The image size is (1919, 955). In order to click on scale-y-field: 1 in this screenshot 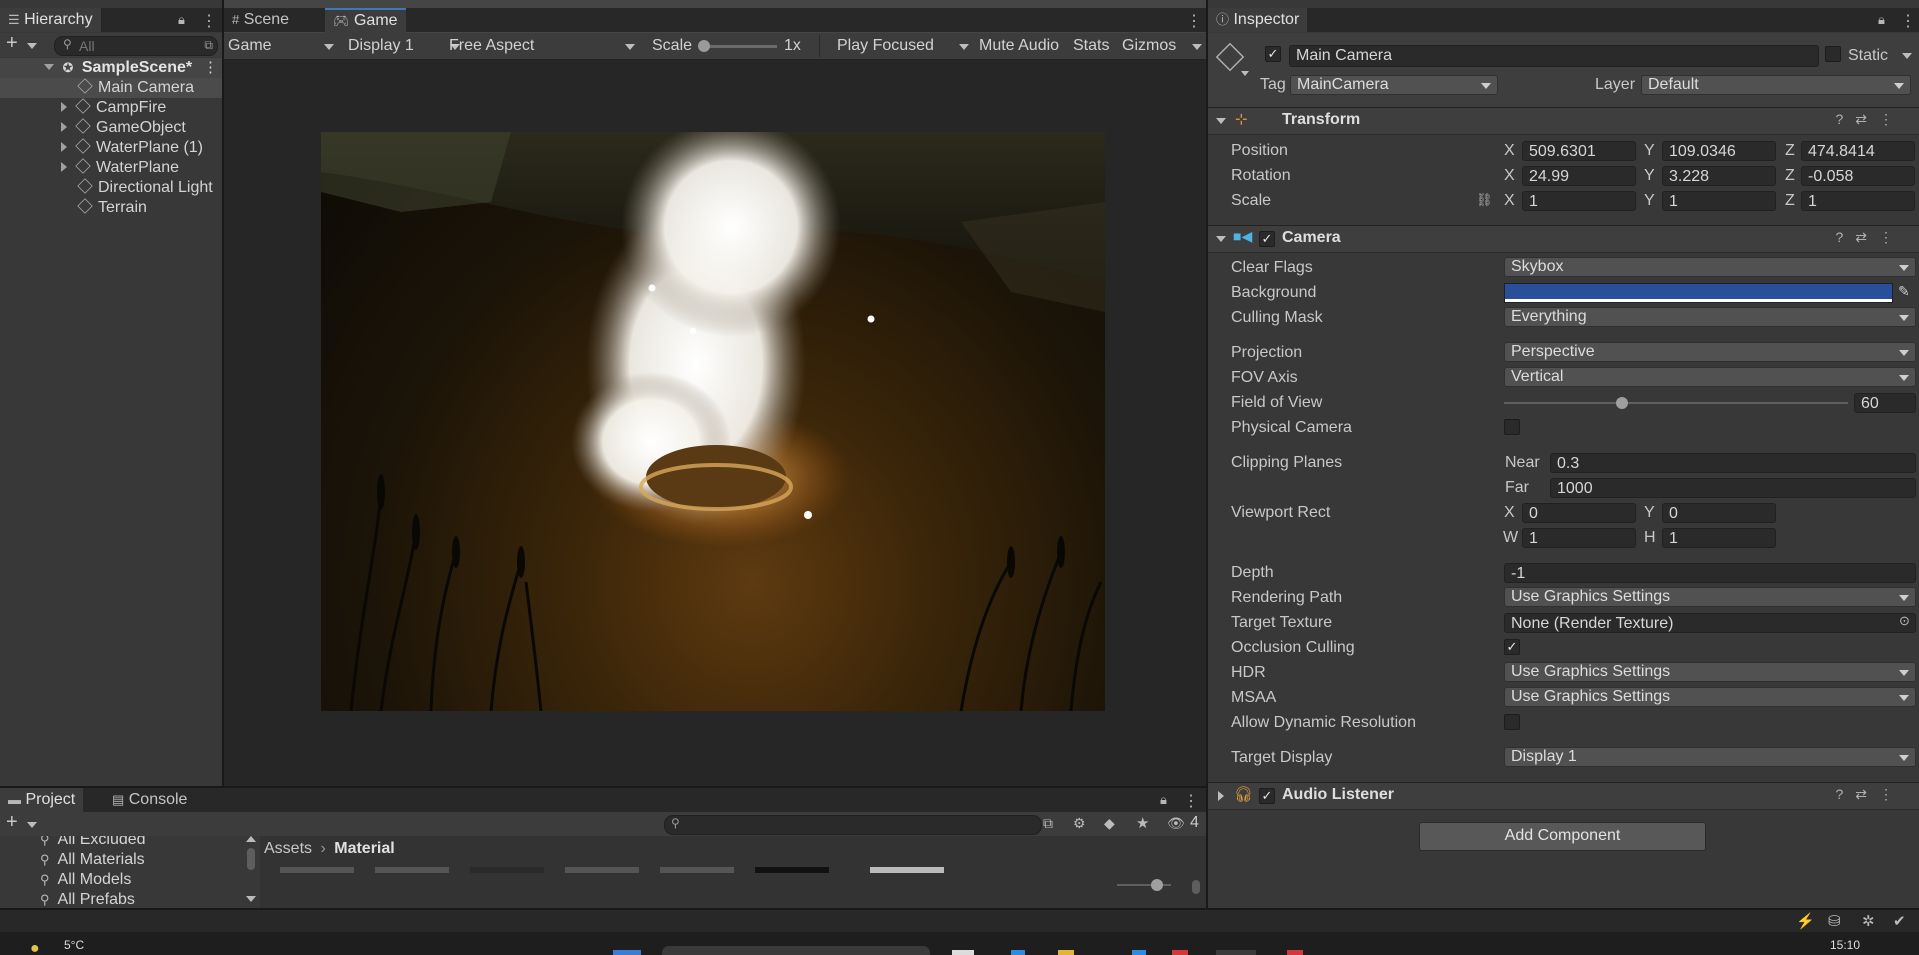, I will do `click(1719, 201)`.